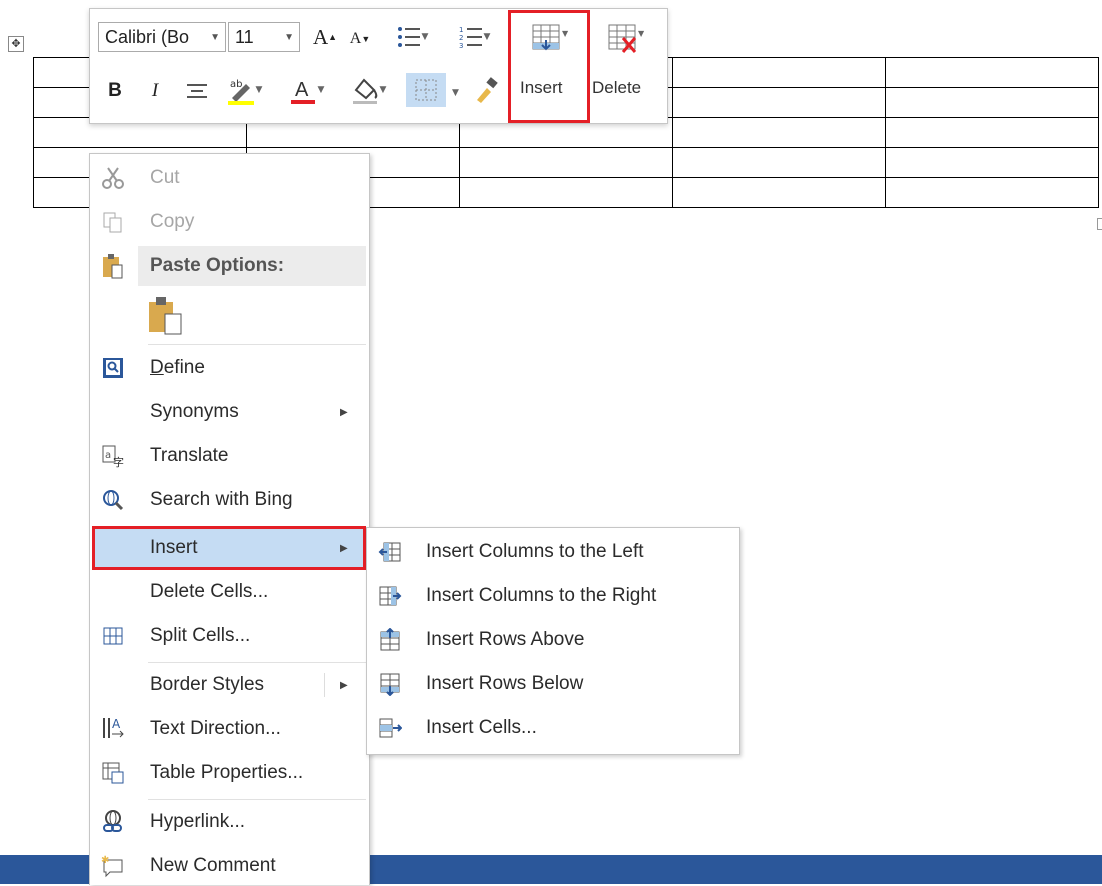  Describe the element at coordinates (264, 37) in the screenshot. I see `font-size-dropdown: 11 ▼` at that location.